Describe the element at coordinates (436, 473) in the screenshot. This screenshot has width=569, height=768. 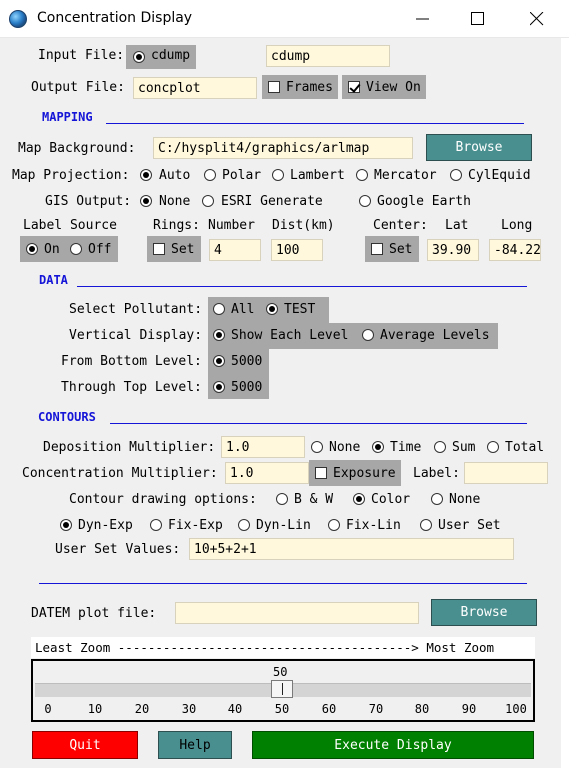
I see `contour-label-label: Label:` at that location.